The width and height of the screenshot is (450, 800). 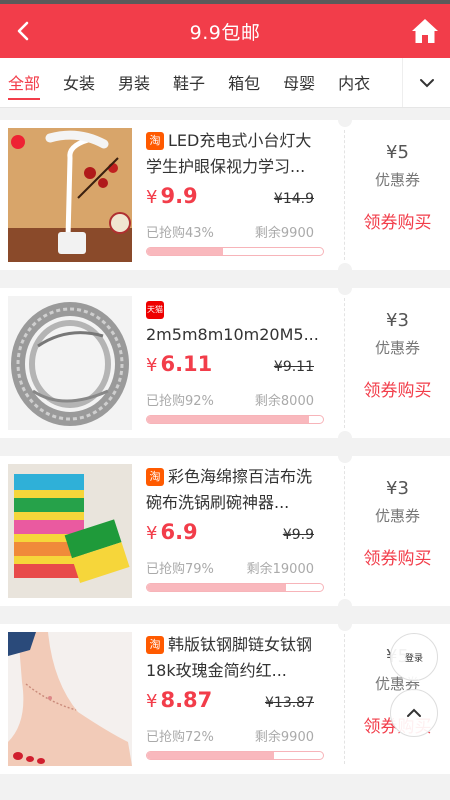 What do you see at coordinates (354, 83) in the screenshot?
I see `category-tab-underwear: 内衣` at bounding box center [354, 83].